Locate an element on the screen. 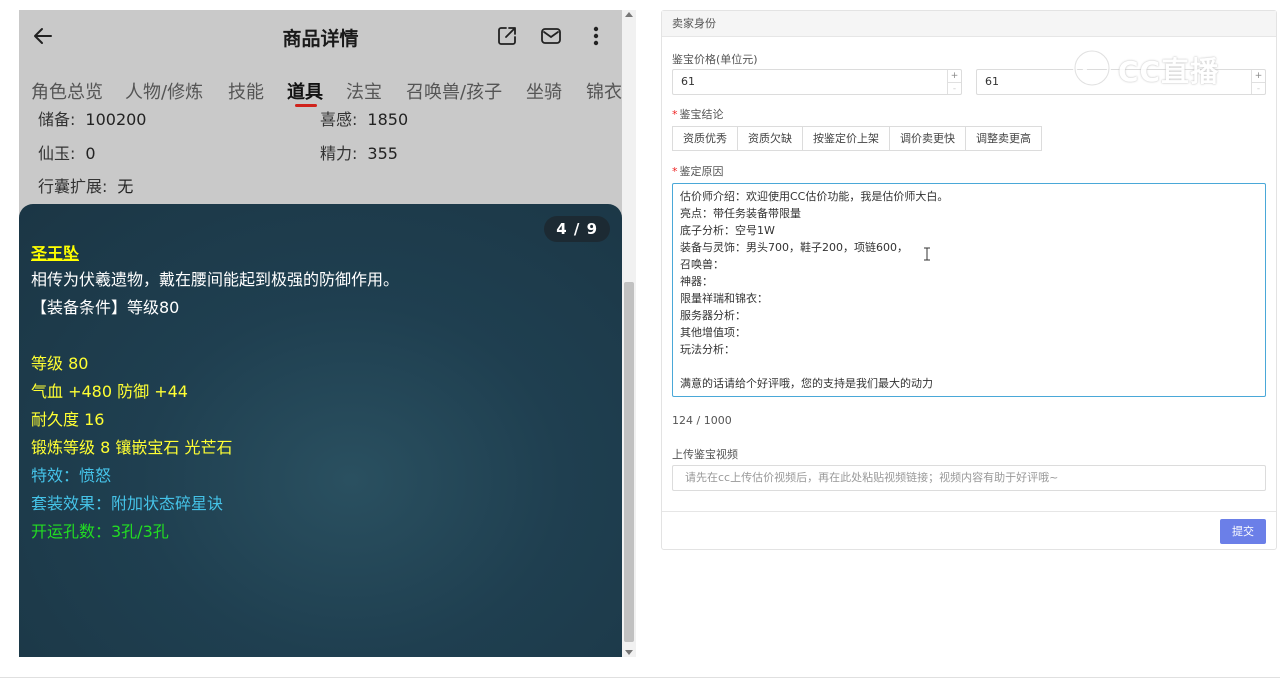 The height and width of the screenshot is (682, 1280). item-durability: 耐久度 16 is located at coordinates (68, 419).